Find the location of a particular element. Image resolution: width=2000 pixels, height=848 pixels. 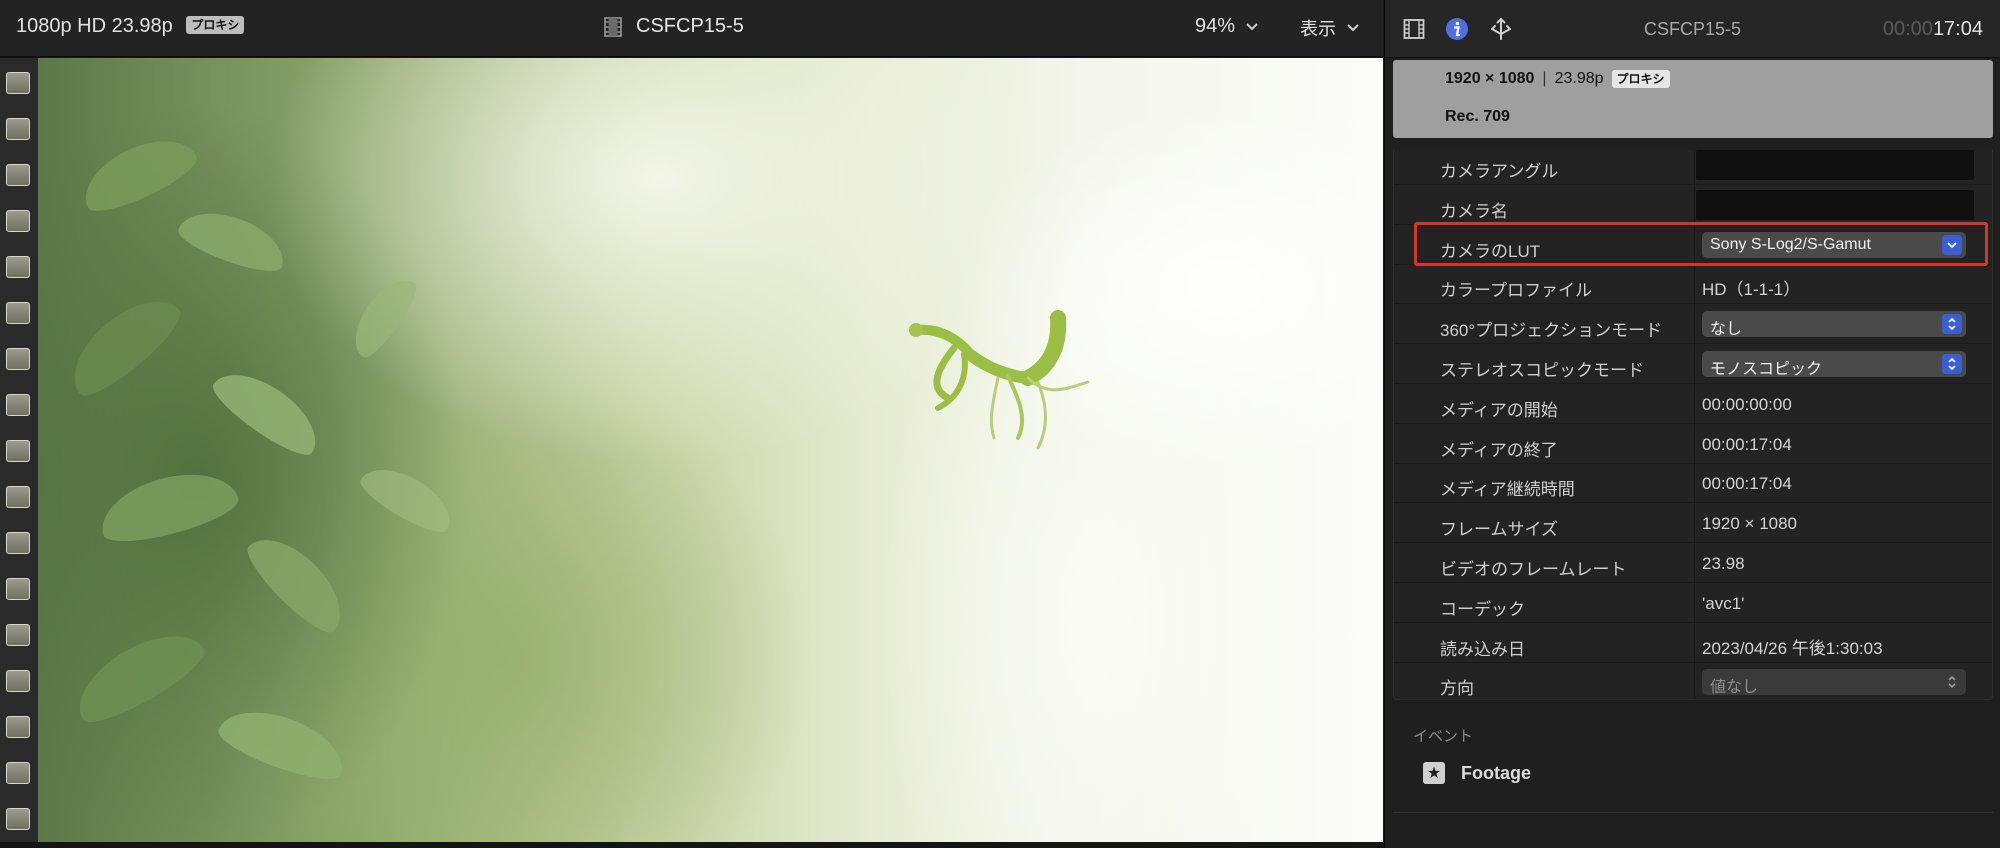

property-popup: 値なし is located at coordinates (1834, 683).